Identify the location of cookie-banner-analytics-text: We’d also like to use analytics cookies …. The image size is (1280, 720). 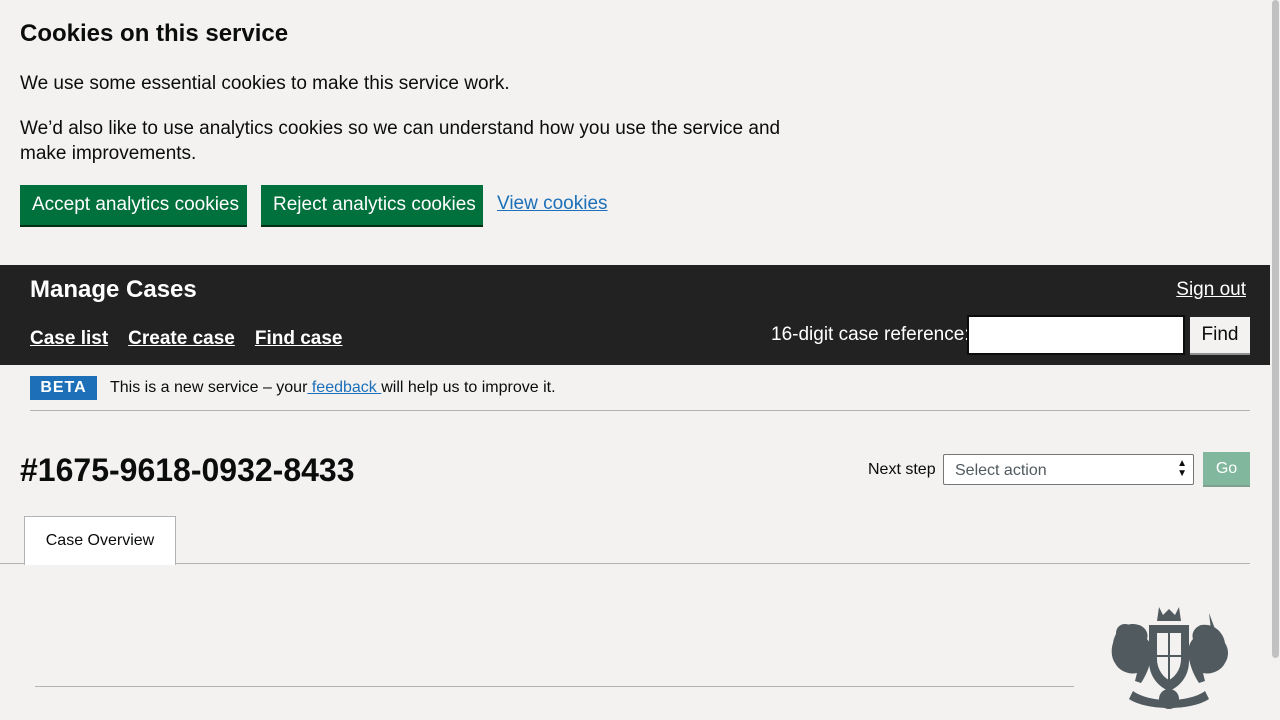
(400, 141).